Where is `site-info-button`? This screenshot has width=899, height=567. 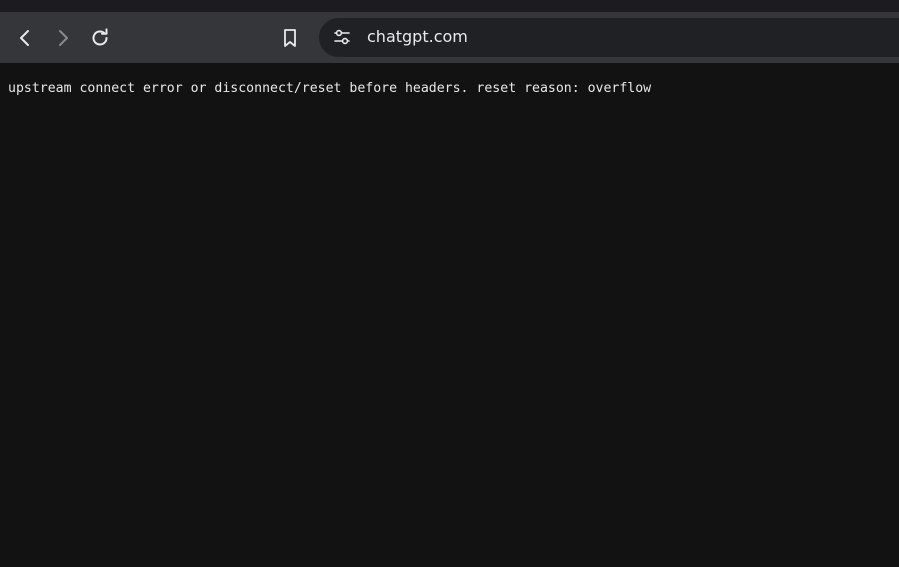 site-info-button is located at coordinates (342, 37).